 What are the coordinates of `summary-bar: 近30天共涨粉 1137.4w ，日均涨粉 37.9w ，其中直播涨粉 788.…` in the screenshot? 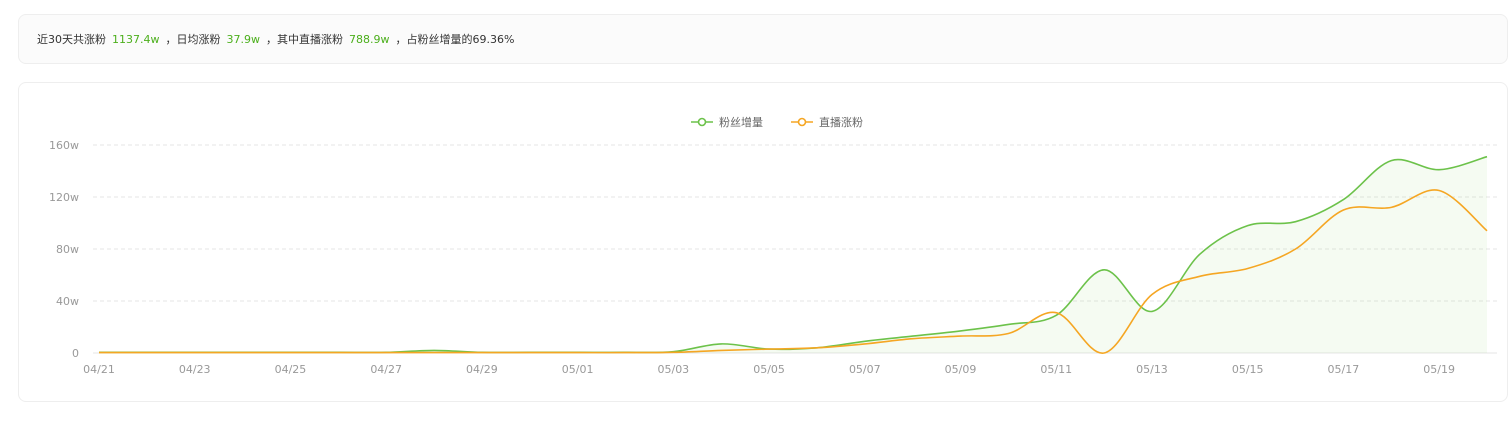 It's located at (763, 39).